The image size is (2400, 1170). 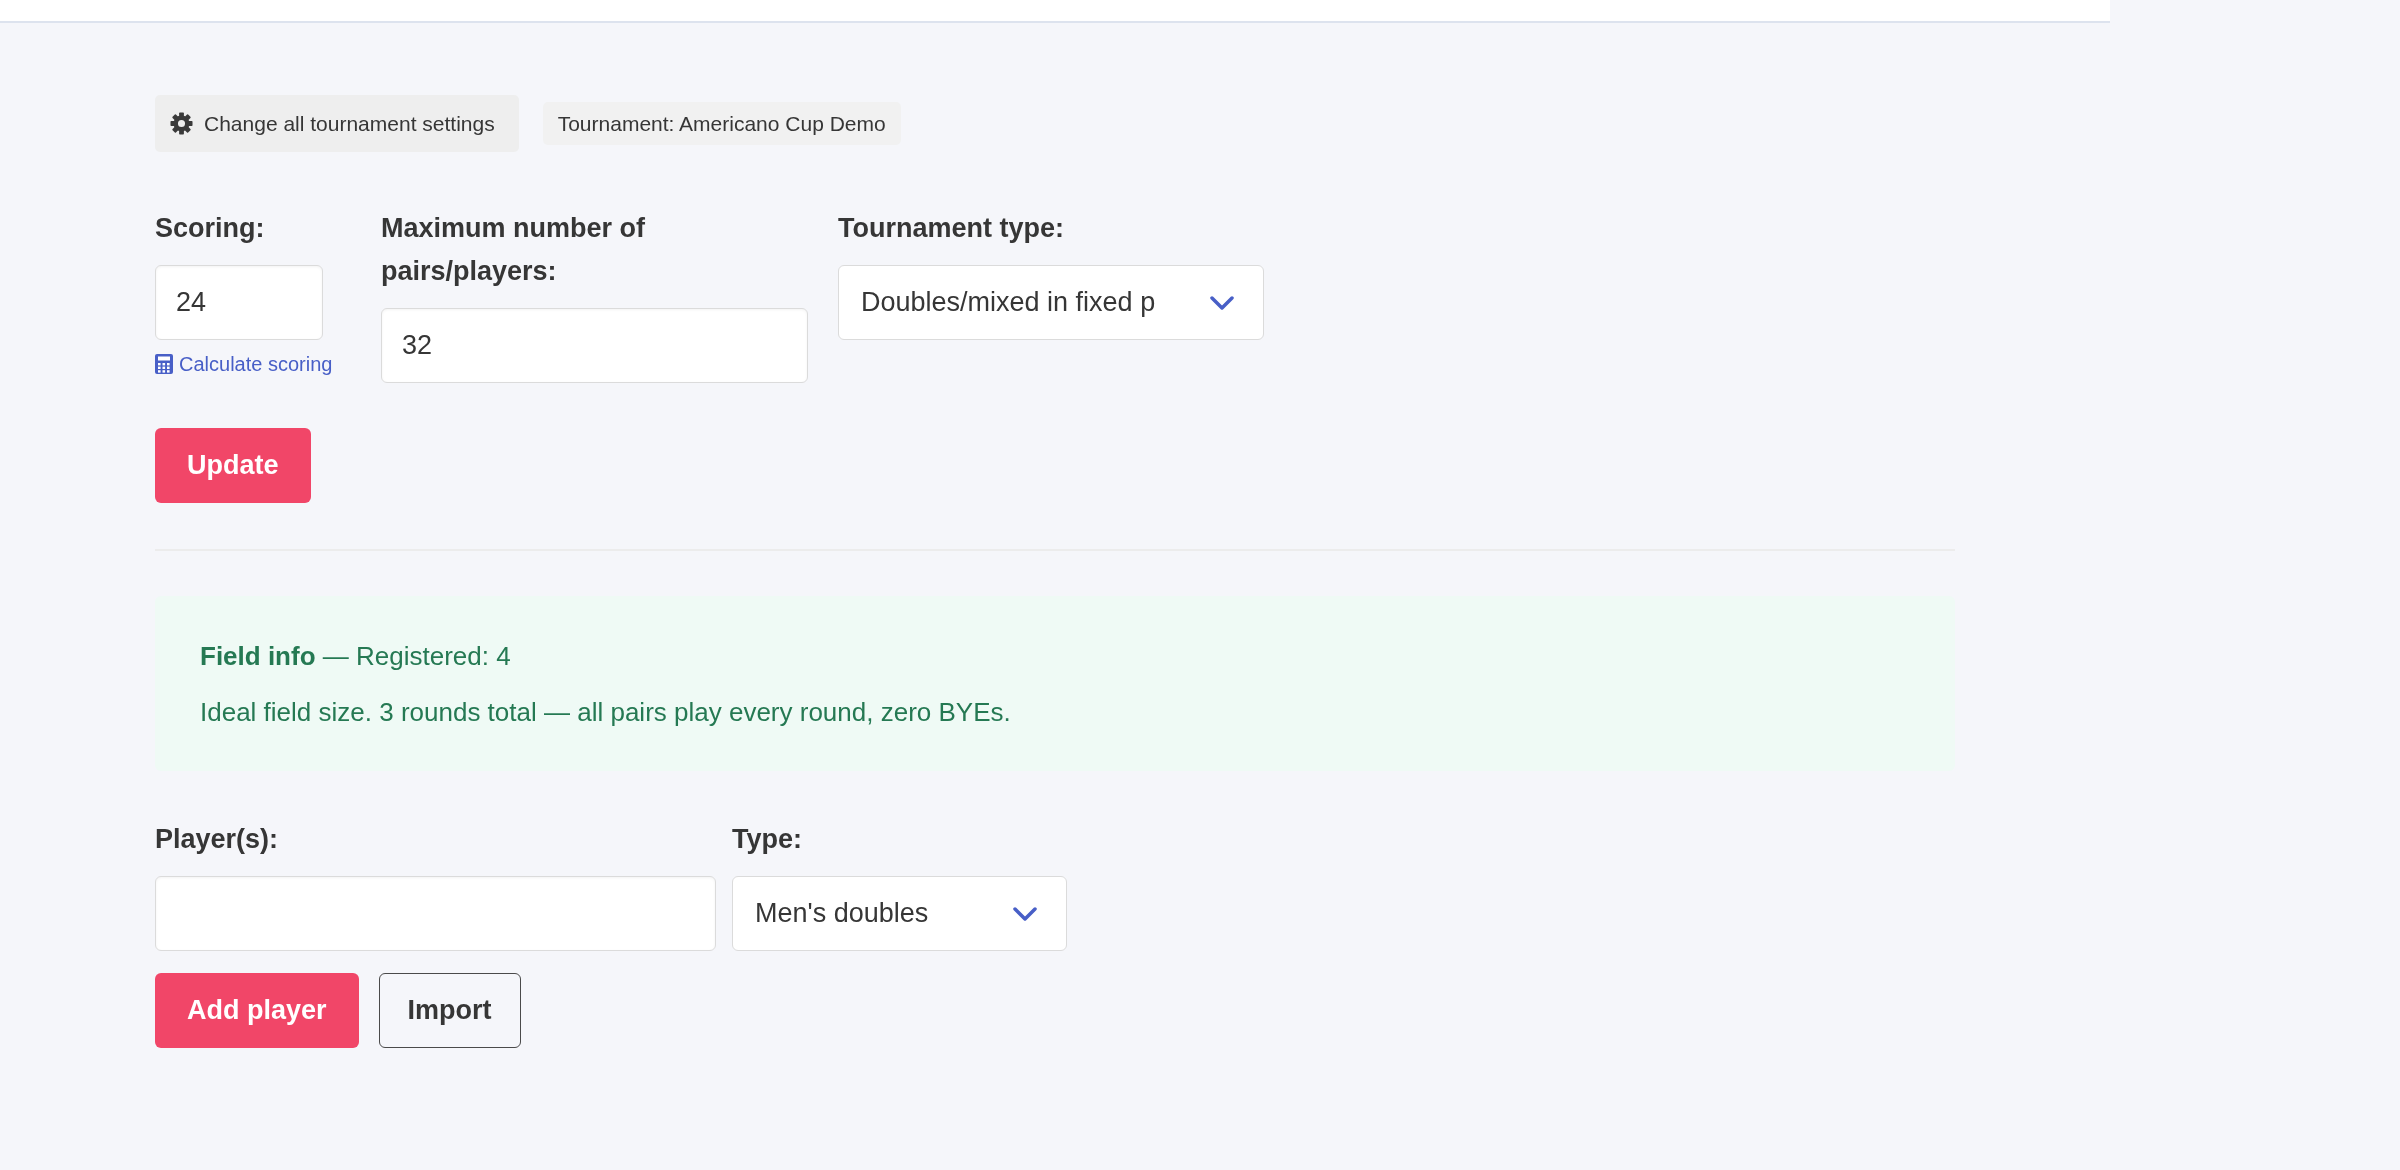 What do you see at coordinates (435, 913) in the screenshot?
I see `input-field` at bounding box center [435, 913].